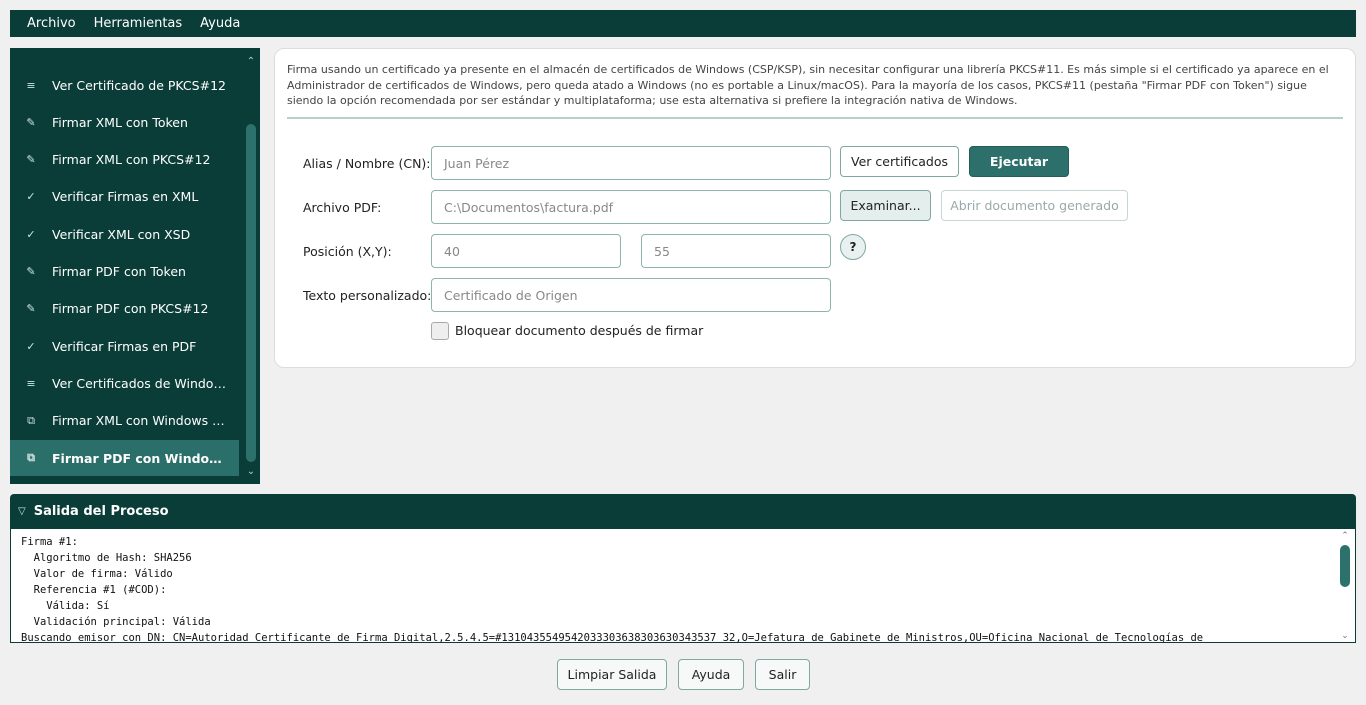  What do you see at coordinates (347, 251) in the screenshot?
I see `posicion-label: Posición (X,Y):` at bounding box center [347, 251].